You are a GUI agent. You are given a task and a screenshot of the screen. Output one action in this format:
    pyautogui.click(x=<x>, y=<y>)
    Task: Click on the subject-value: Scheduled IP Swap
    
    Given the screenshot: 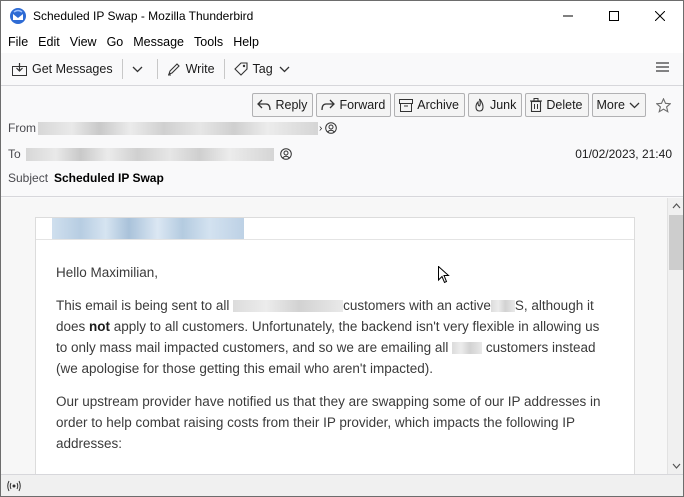 What is the action you would take?
    pyautogui.click(x=109, y=178)
    